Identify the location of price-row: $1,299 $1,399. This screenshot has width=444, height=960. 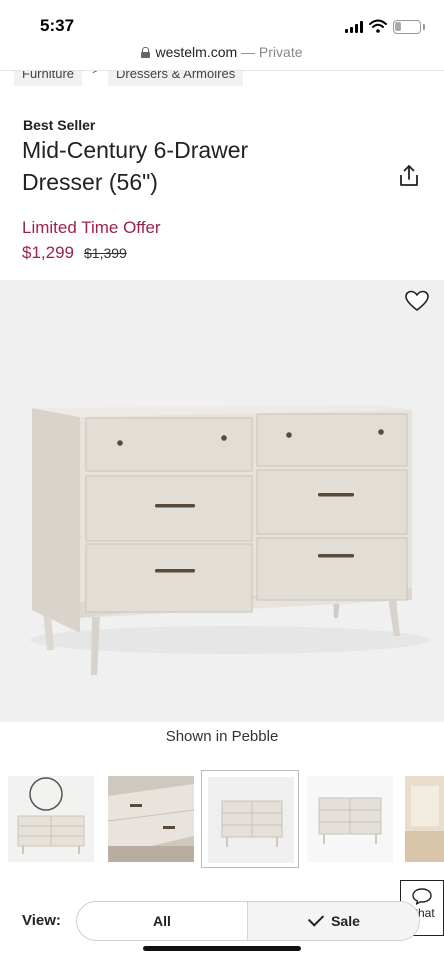
(74, 253).